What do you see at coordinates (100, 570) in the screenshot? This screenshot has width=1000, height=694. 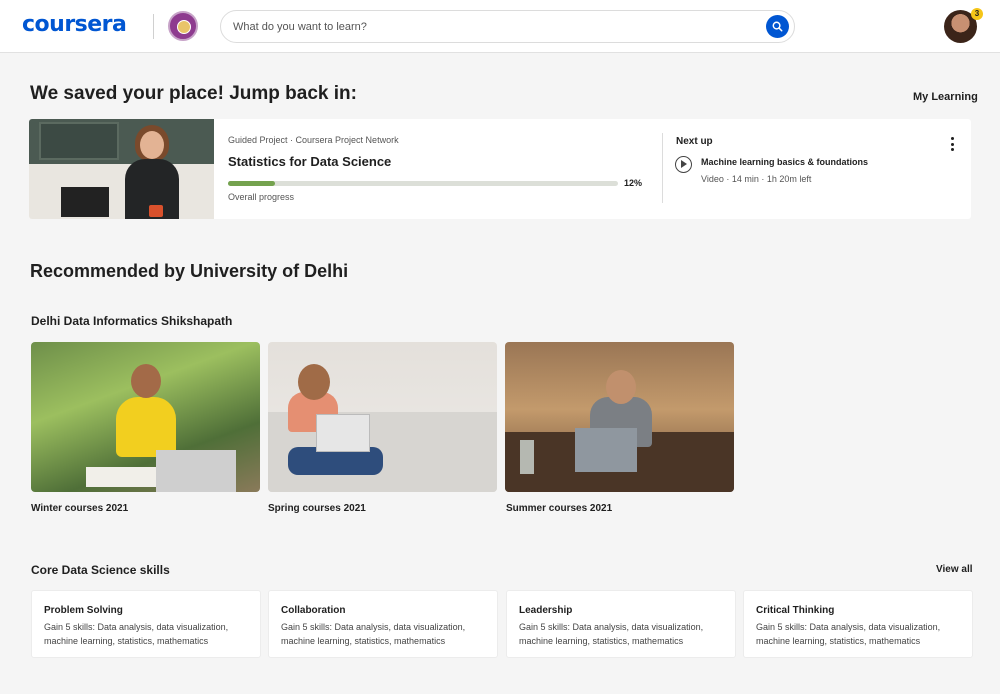 I see `core-skills-heading: Core Data Science skills` at bounding box center [100, 570].